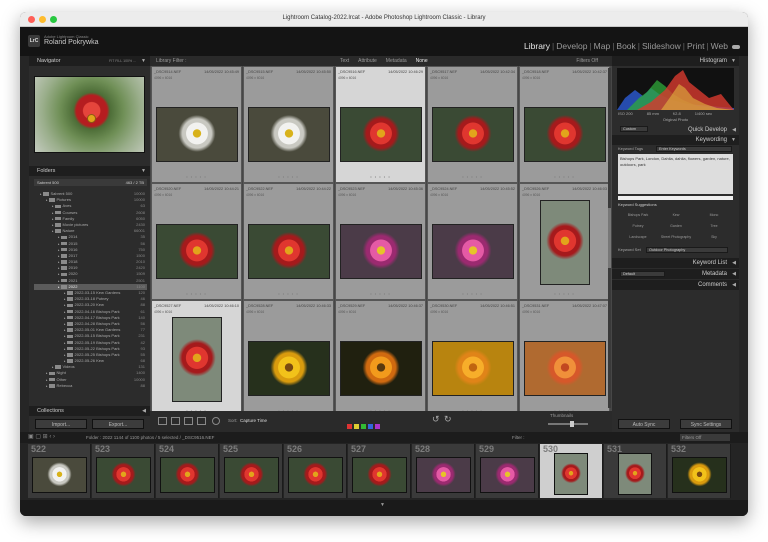 The image size is (768, 542). What do you see at coordinates (175, 421) in the screenshot?
I see `loupe-view-icon` at bounding box center [175, 421].